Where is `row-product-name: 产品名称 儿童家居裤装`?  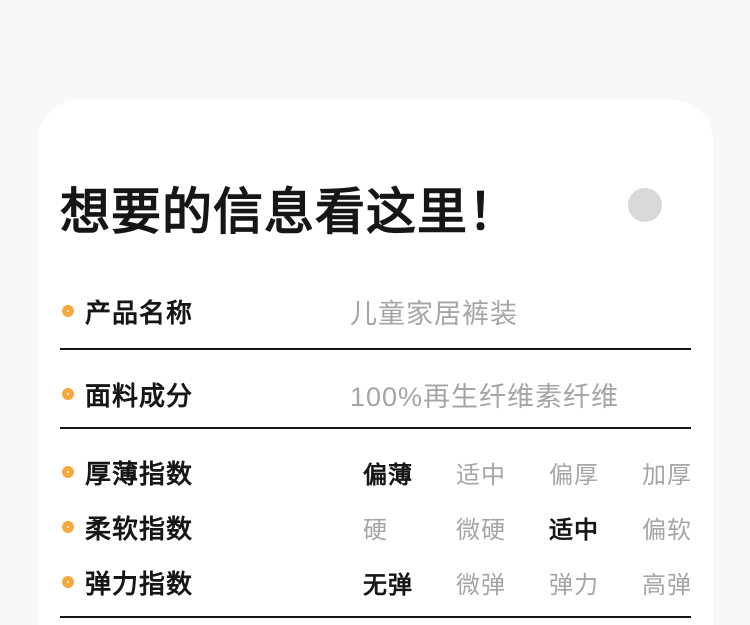
row-product-name: 产品名称 儿童家居裤装 is located at coordinates (375, 311).